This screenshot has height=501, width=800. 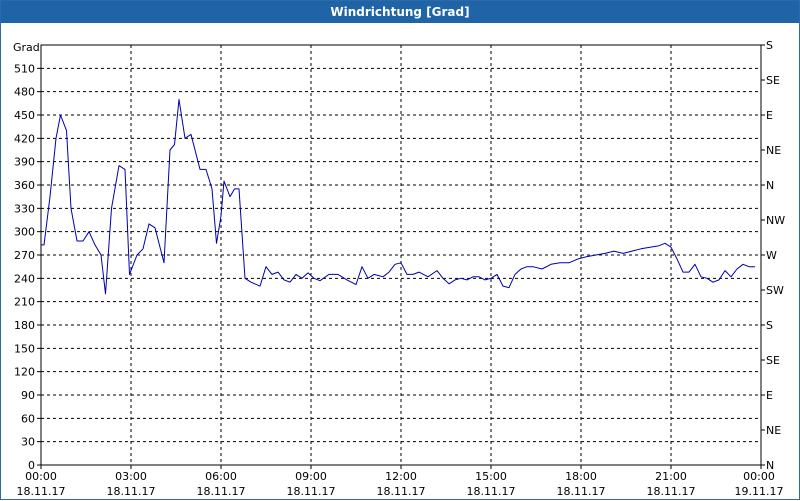 I want to click on right-tick-label: SW, so click(x=775, y=290).